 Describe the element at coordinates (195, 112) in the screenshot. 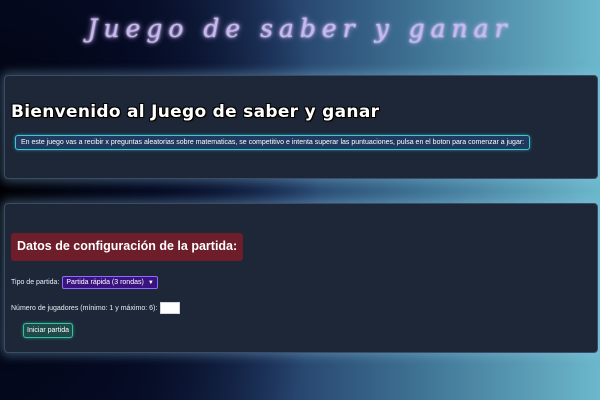

I see `welcome-heading: Bienvenido al Juego de saber y ganar` at that location.